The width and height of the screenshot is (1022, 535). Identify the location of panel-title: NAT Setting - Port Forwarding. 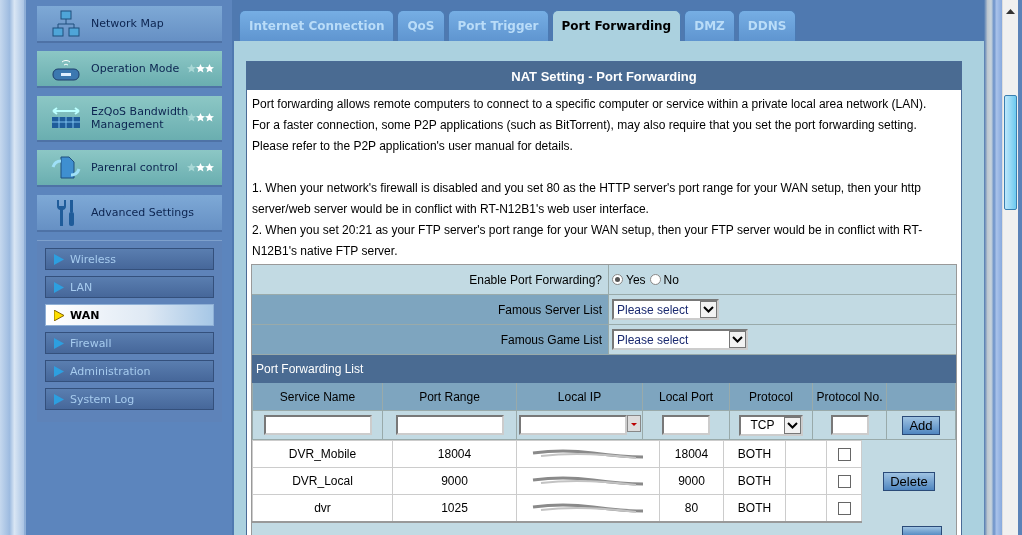
(604, 76).